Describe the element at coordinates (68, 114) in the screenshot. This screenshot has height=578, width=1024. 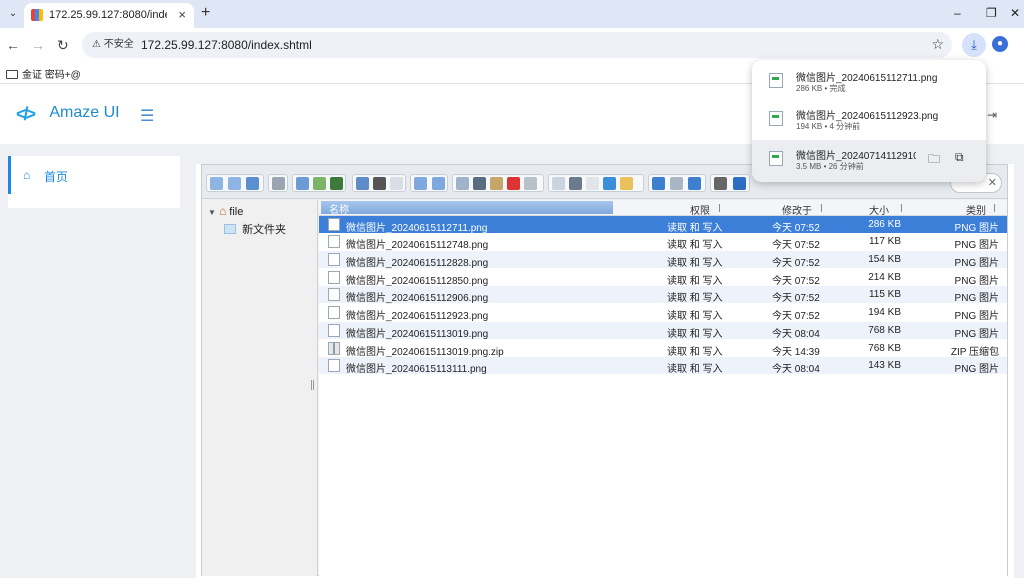
I see `app-logo: </> Amaze UI` at that location.